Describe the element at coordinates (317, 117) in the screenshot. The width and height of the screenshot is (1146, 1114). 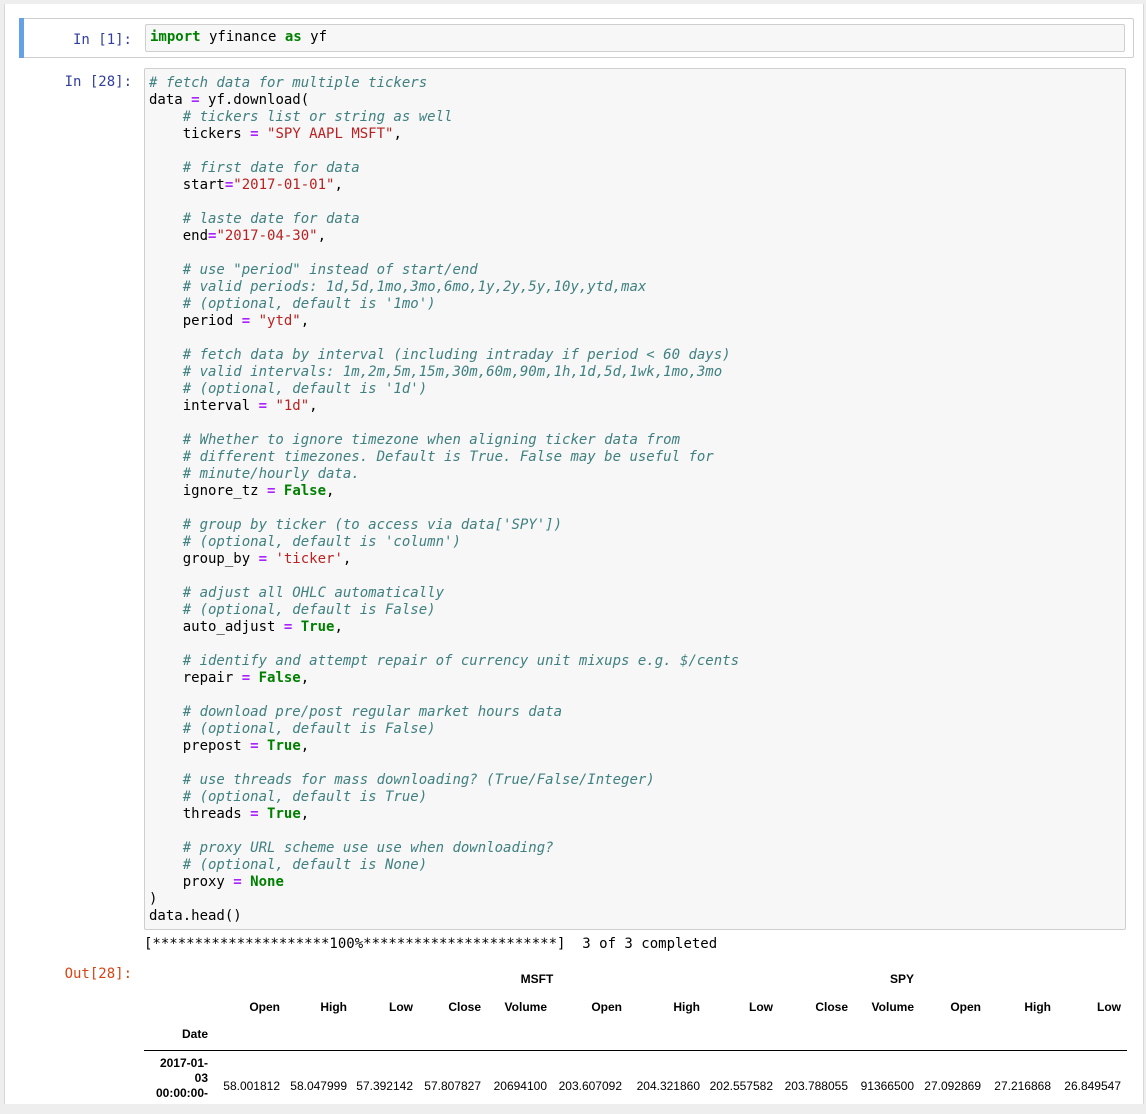
I see `code-token: # tickers list or string as well` at that location.